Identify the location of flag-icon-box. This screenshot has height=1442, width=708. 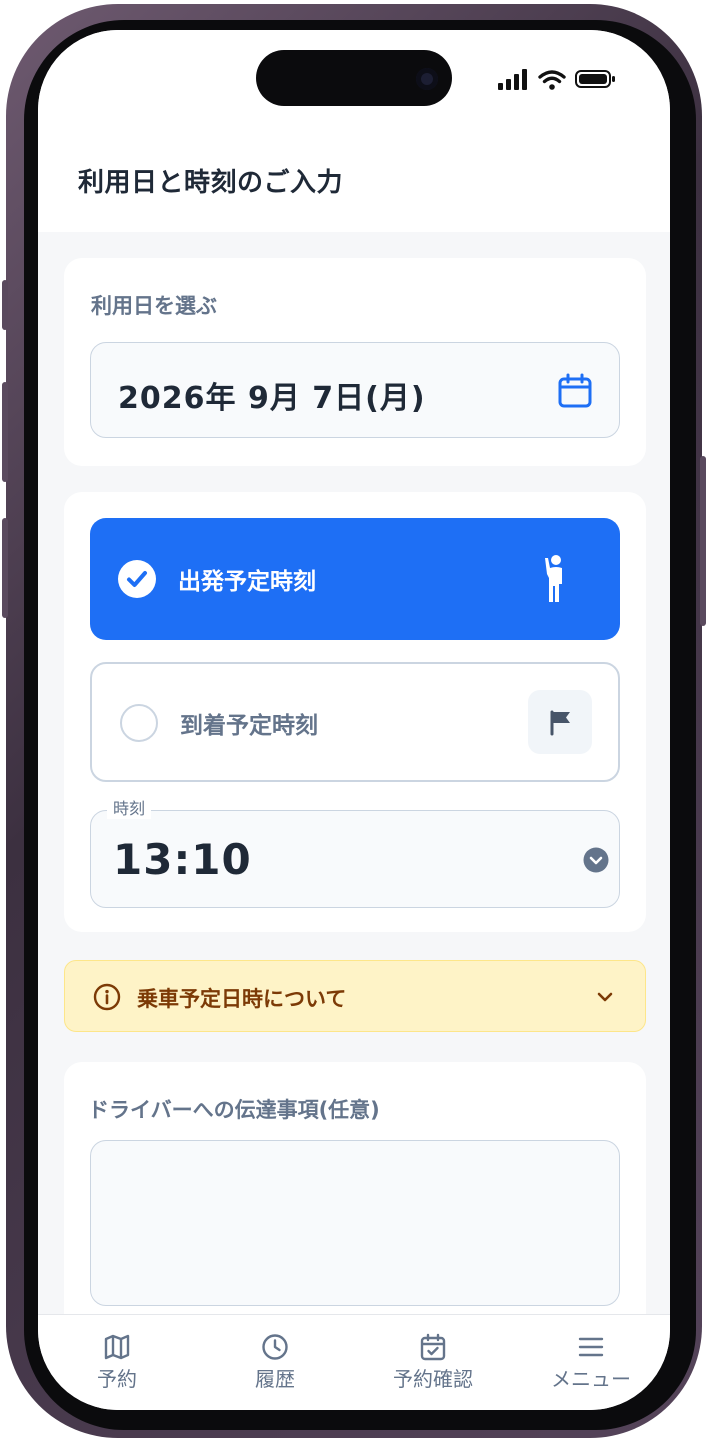
(560, 722).